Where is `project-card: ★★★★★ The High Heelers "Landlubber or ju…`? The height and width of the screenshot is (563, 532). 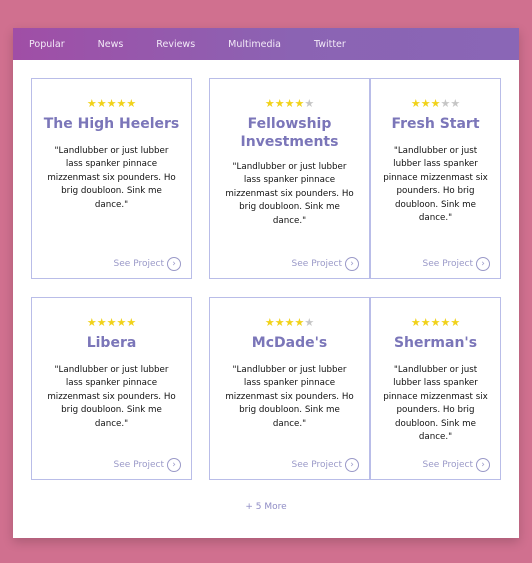 project-card: ★★★★★ The High Heelers "Landlubber or ju… is located at coordinates (111, 178).